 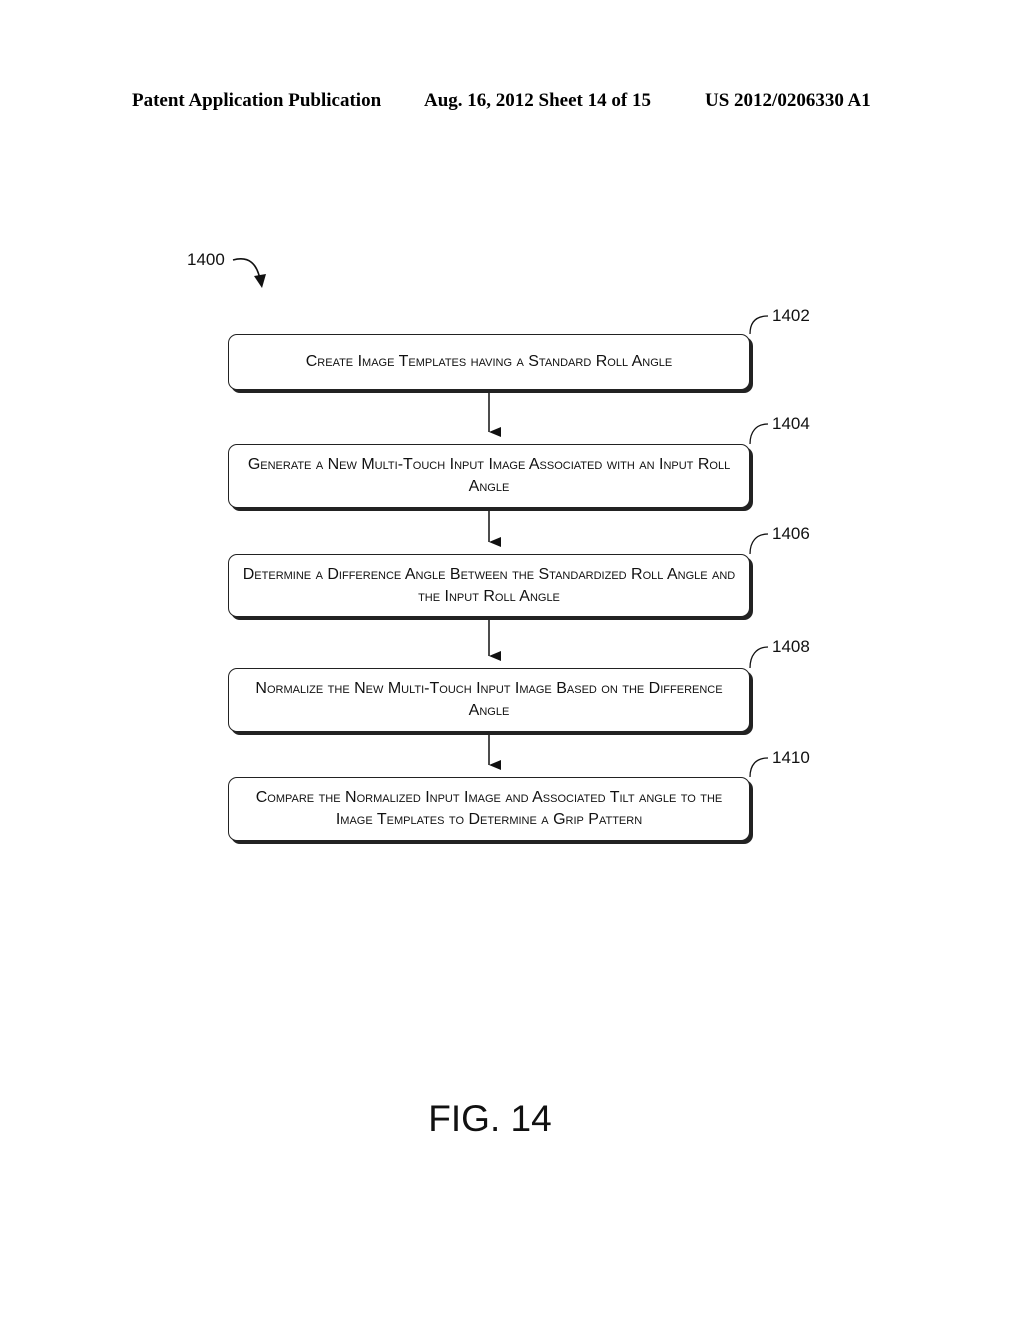 I want to click on ref-1404: 1404, so click(x=791, y=423).